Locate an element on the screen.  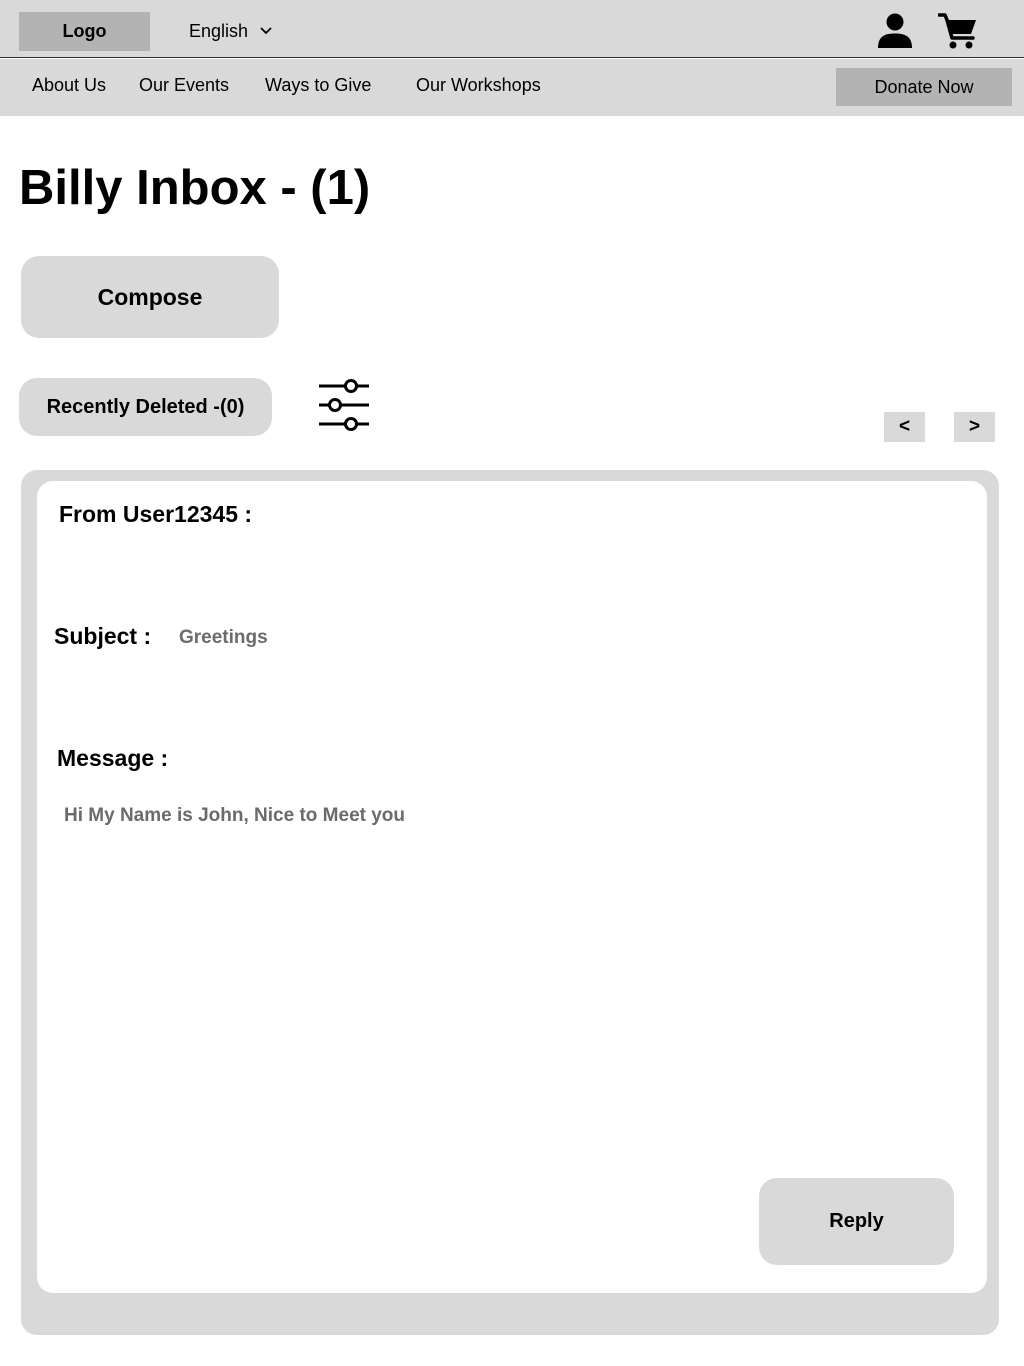
chevron-down-icon is located at coordinates (266, 30).